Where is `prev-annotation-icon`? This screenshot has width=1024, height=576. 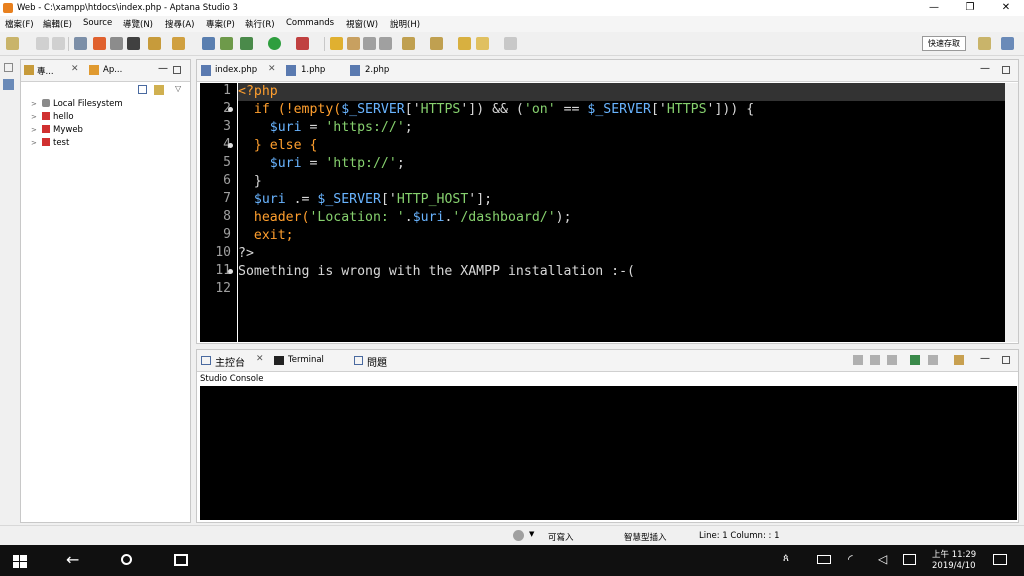 prev-annotation-icon is located at coordinates (436, 43).